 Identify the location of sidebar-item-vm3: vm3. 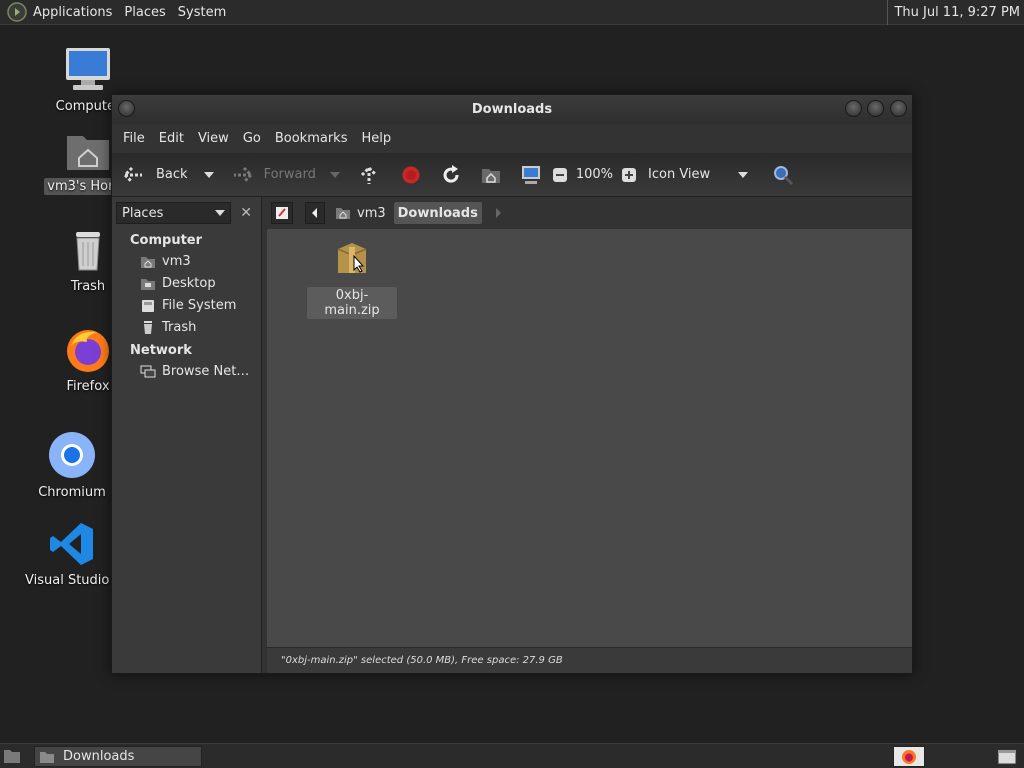
(186, 262).